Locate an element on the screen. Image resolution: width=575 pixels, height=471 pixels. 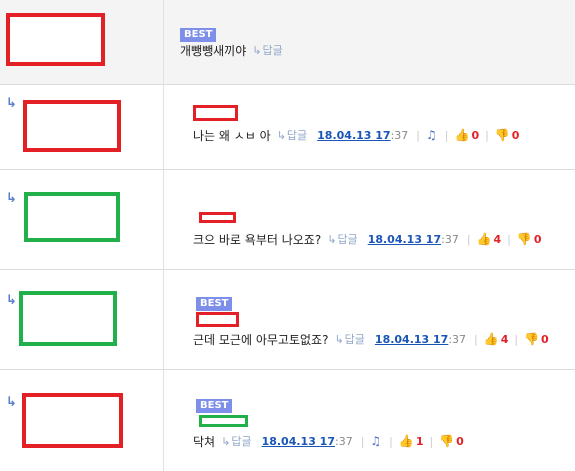
upvote-count: 0 is located at coordinates (475, 135).